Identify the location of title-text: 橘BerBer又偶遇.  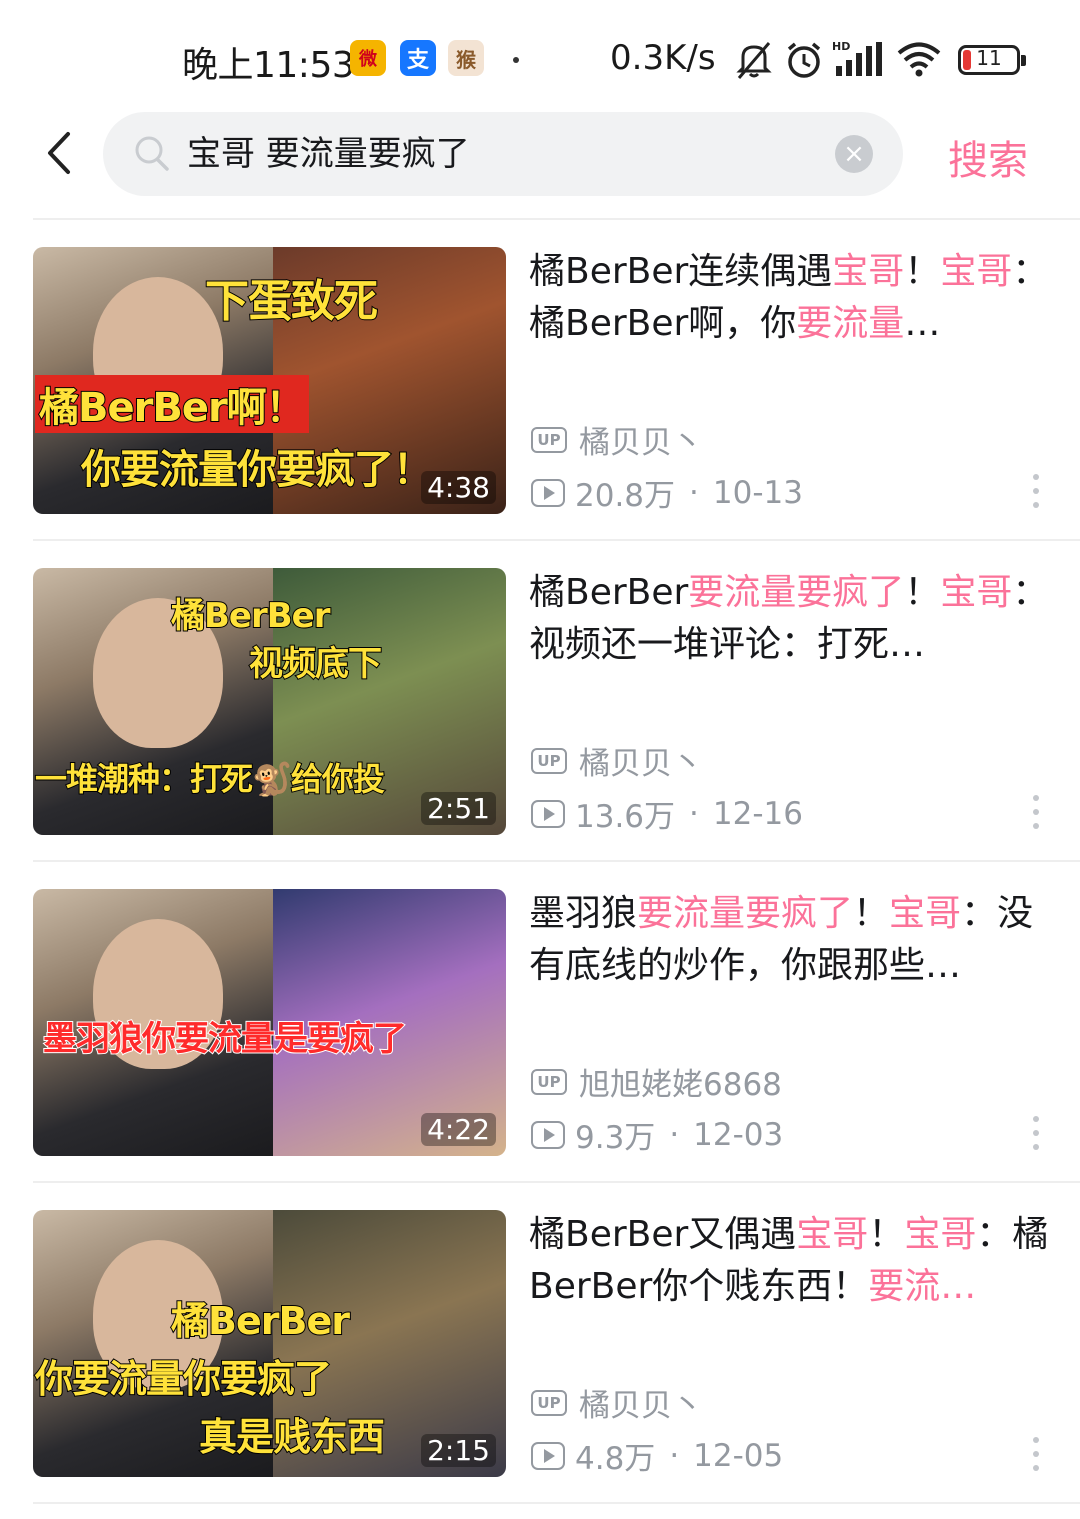
(663, 1234).